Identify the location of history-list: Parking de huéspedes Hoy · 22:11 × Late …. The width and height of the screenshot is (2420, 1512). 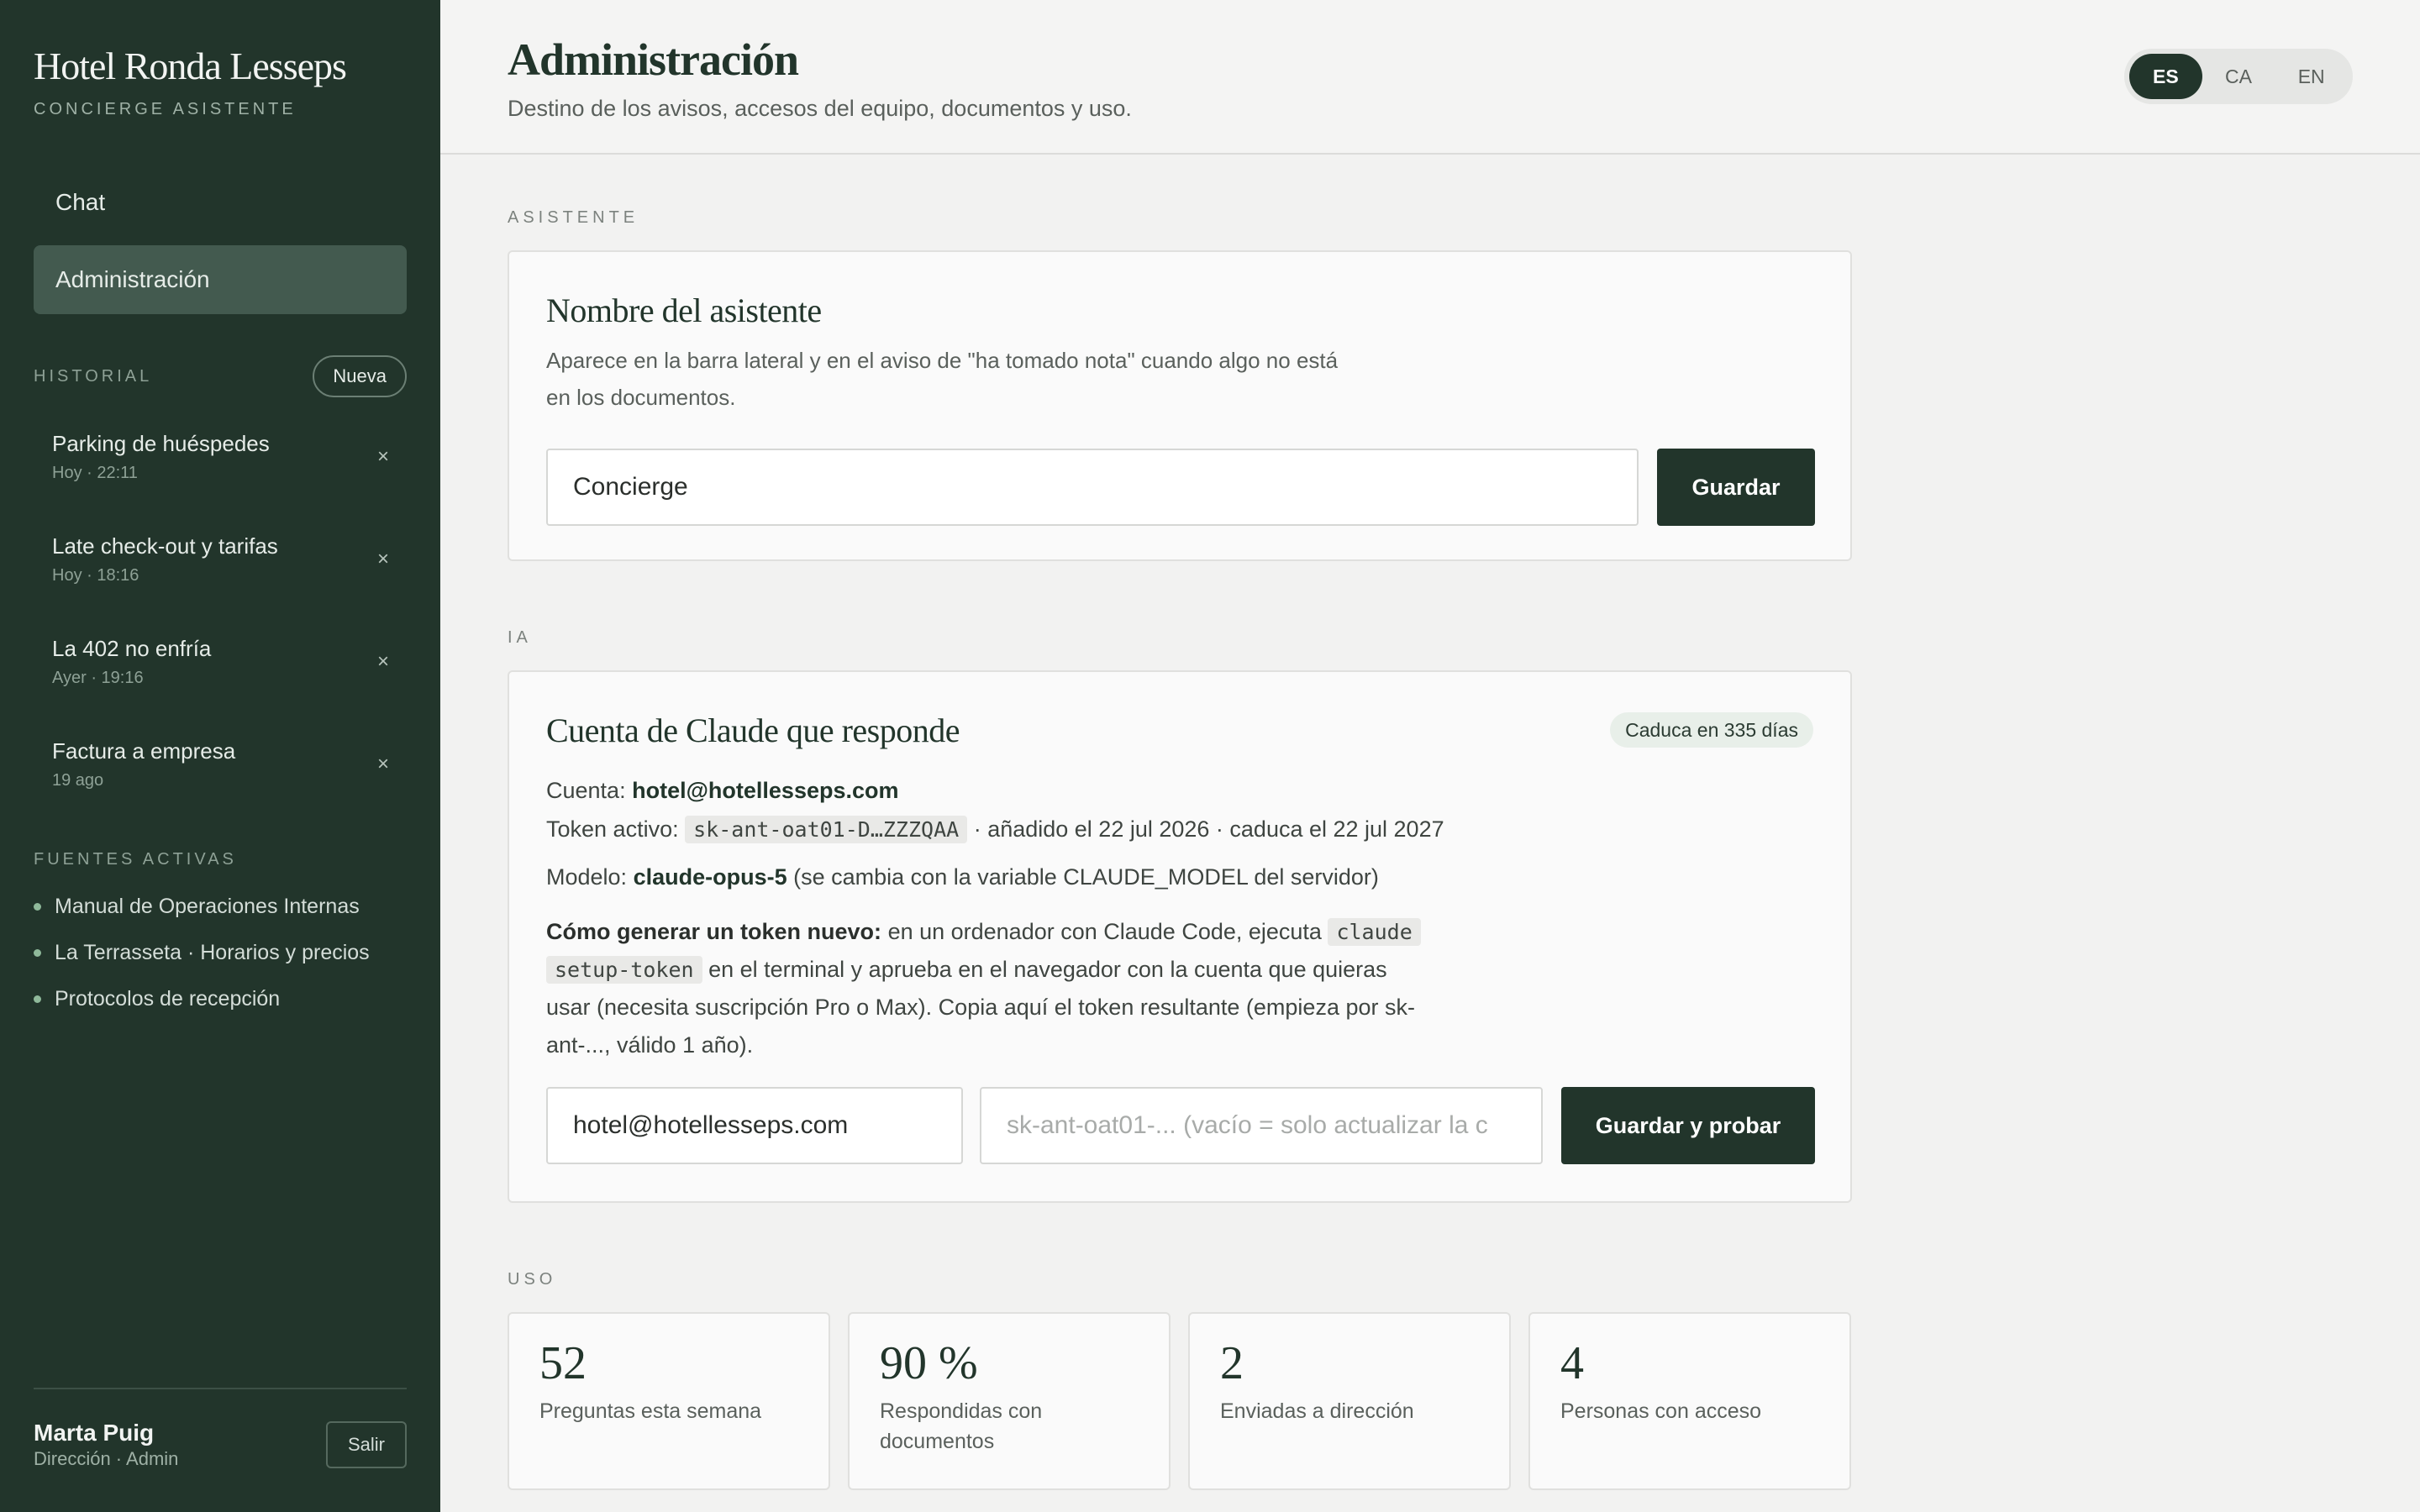
(220, 622).